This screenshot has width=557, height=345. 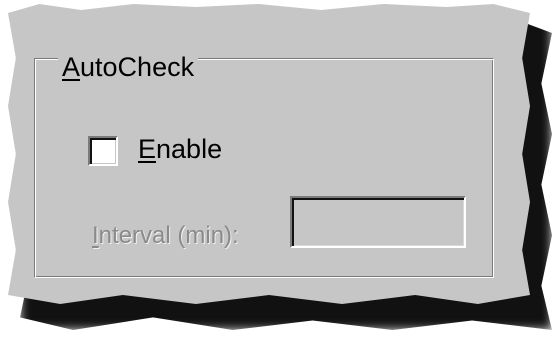 I want to click on interval-label: Interval (min):, so click(x=165, y=236).